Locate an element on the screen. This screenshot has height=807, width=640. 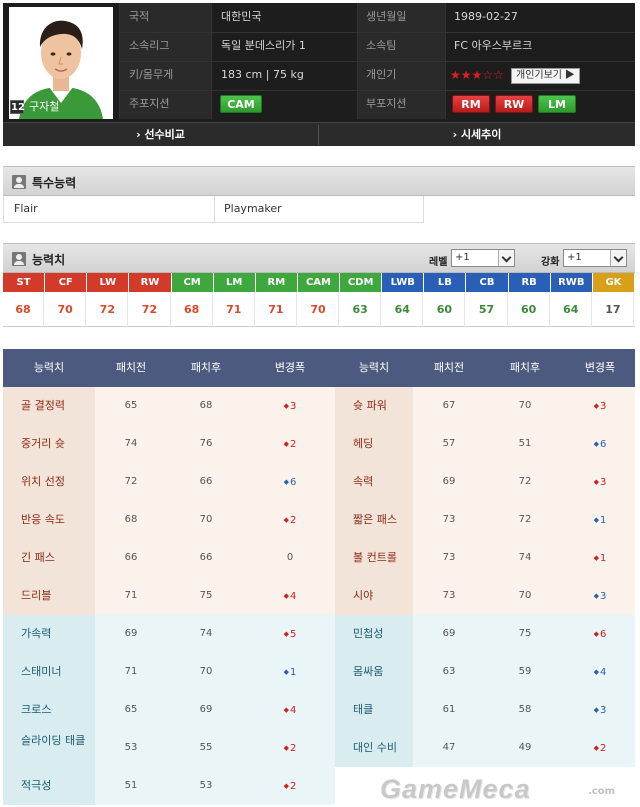
enhance-select: +1 is located at coordinates (595, 258).